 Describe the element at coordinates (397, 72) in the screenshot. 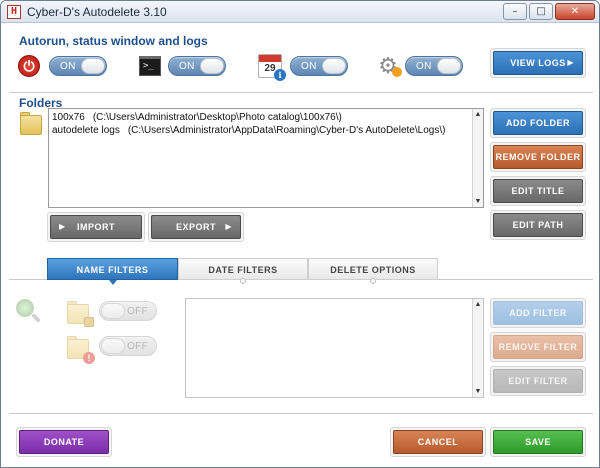

I see `warning-badge` at that location.